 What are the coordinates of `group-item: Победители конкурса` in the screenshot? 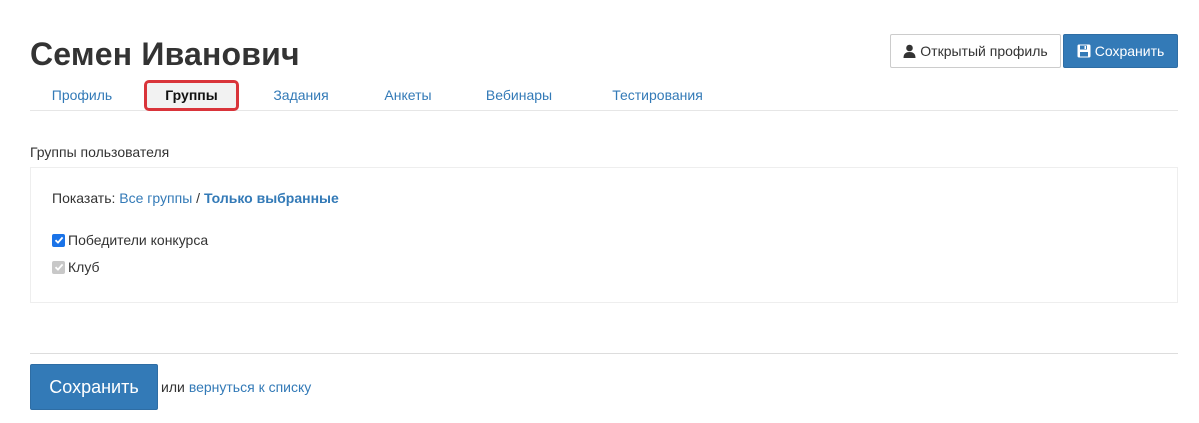 It's located at (130, 240).